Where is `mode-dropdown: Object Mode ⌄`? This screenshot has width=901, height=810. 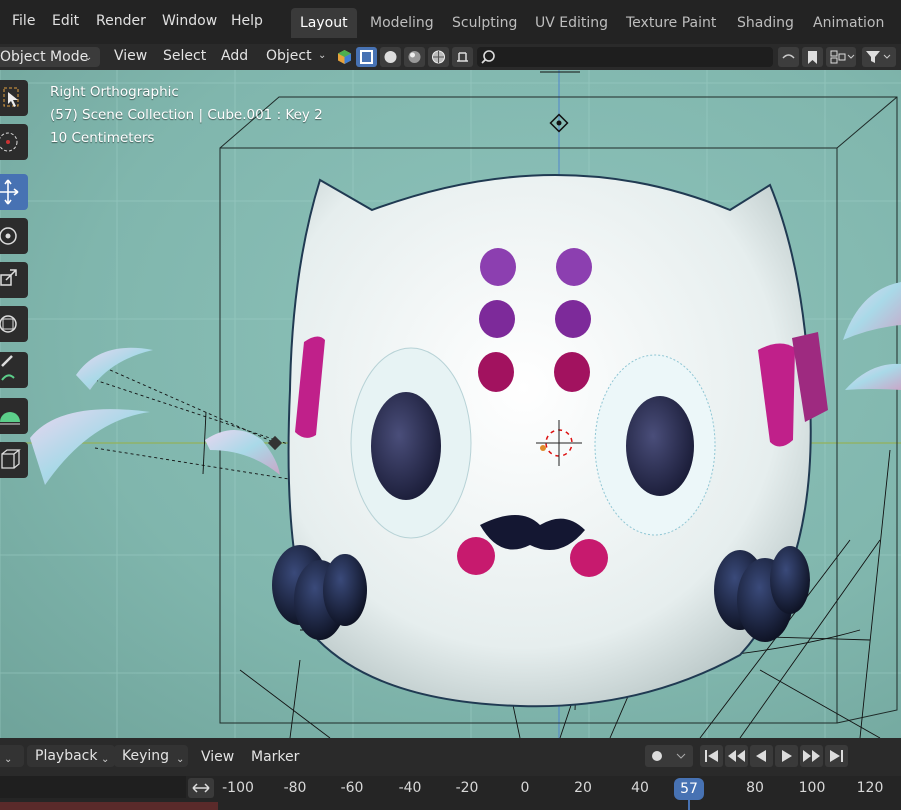 mode-dropdown: Object Mode ⌄ is located at coordinates (50, 57).